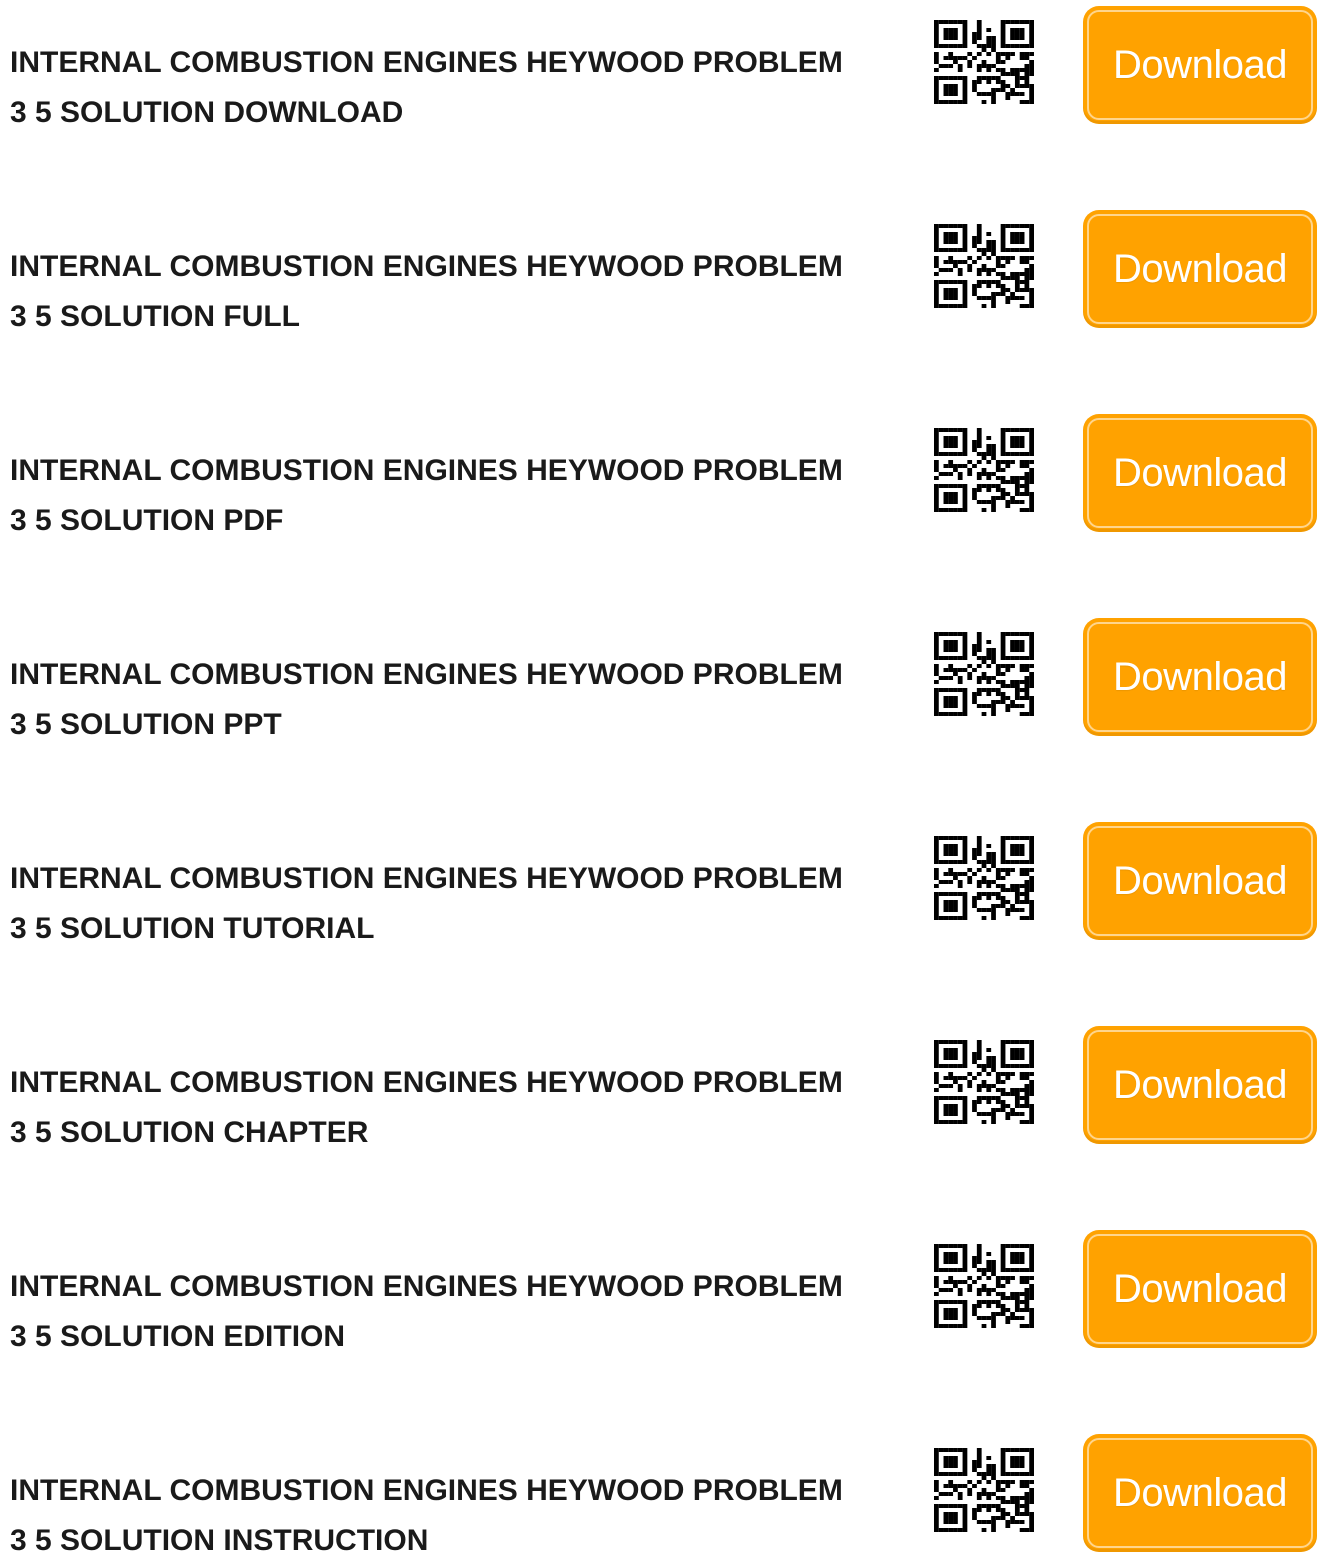  Describe the element at coordinates (178, 1336) in the screenshot. I see `item-title-line-2: 3 5 SOLUTION EDITION` at that location.